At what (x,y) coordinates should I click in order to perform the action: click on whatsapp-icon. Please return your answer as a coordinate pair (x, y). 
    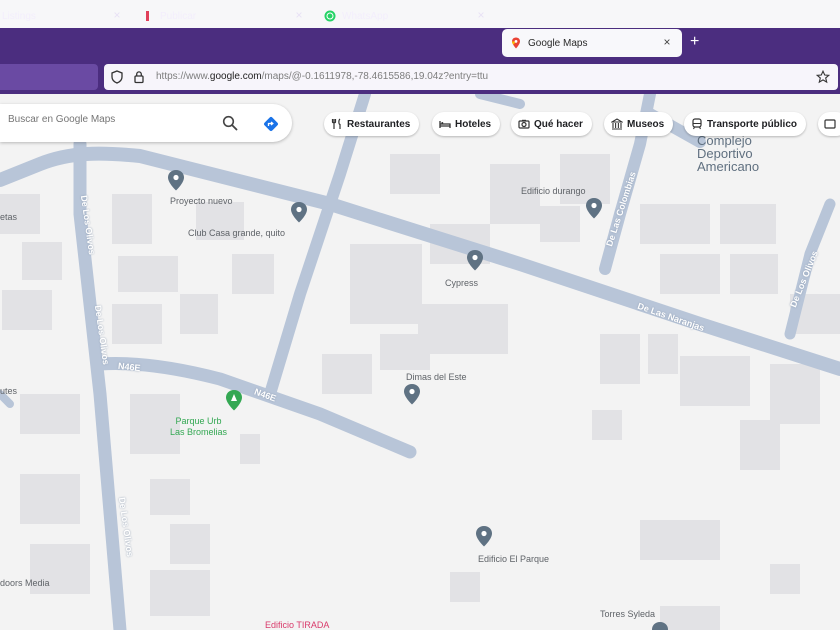
    Looking at the image, I should click on (330, 16).